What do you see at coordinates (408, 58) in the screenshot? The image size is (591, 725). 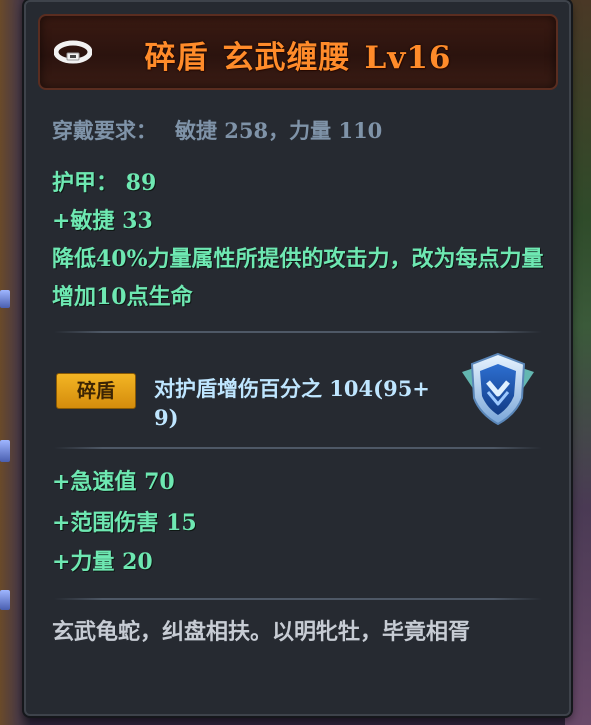 I see `item-title-level: Lv16` at bounding box center [408, 58].